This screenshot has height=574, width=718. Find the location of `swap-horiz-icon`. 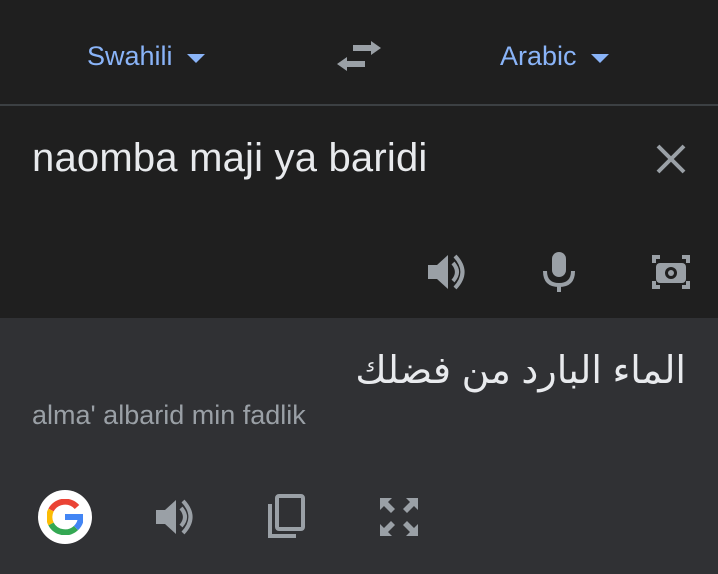

swap-horiz-icon is located at coordinates (359, 56).